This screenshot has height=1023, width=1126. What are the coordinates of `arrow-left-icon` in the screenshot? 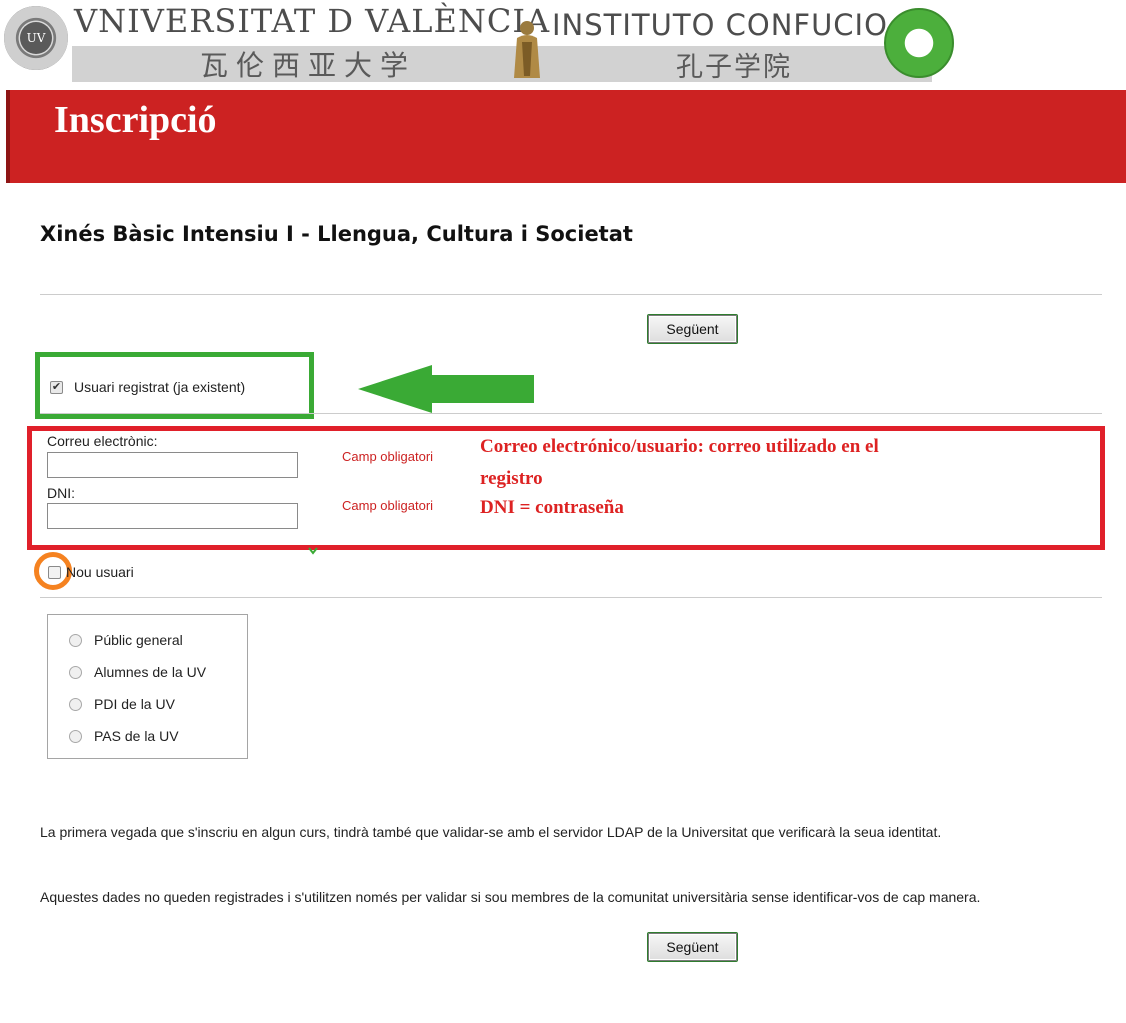 It's located at (446, 389).